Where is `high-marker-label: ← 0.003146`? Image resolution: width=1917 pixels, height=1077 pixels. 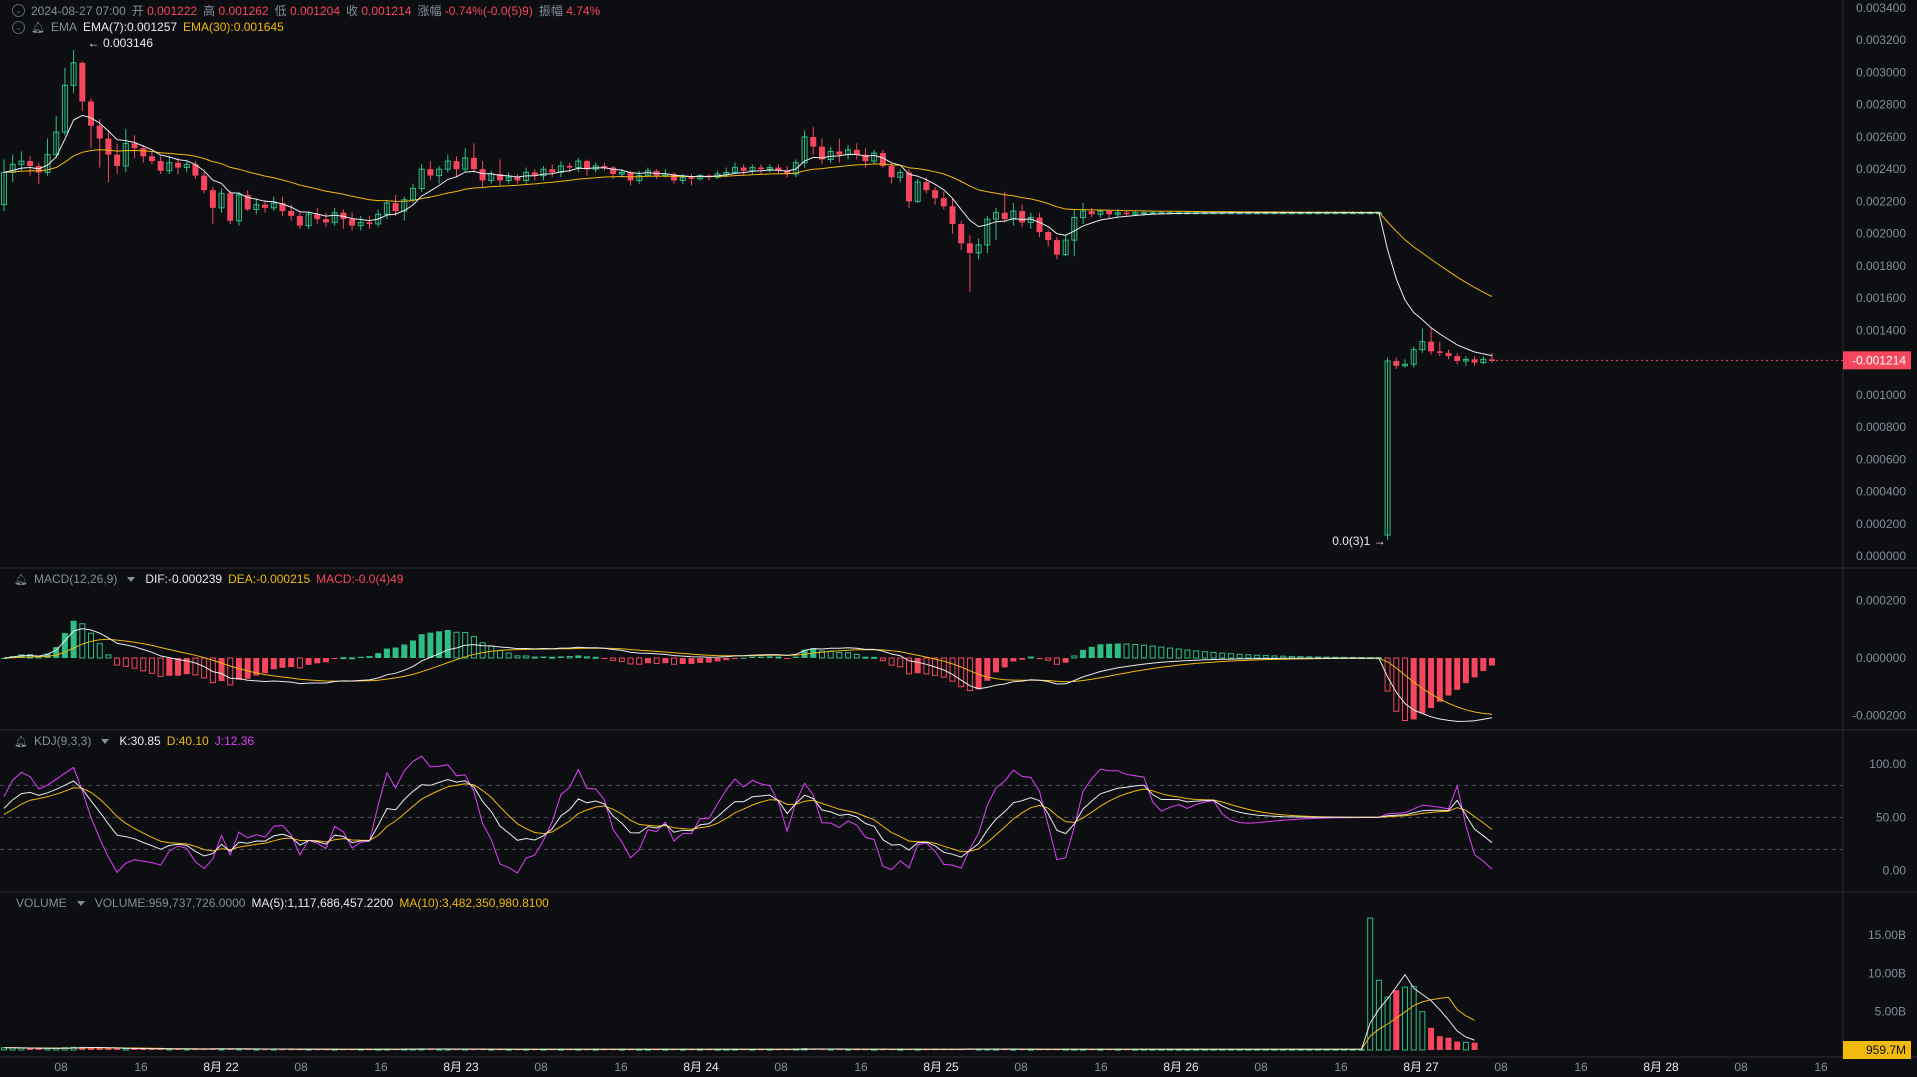 high-marker-label: ← 0.003146 is located at coordinates (121, 43).